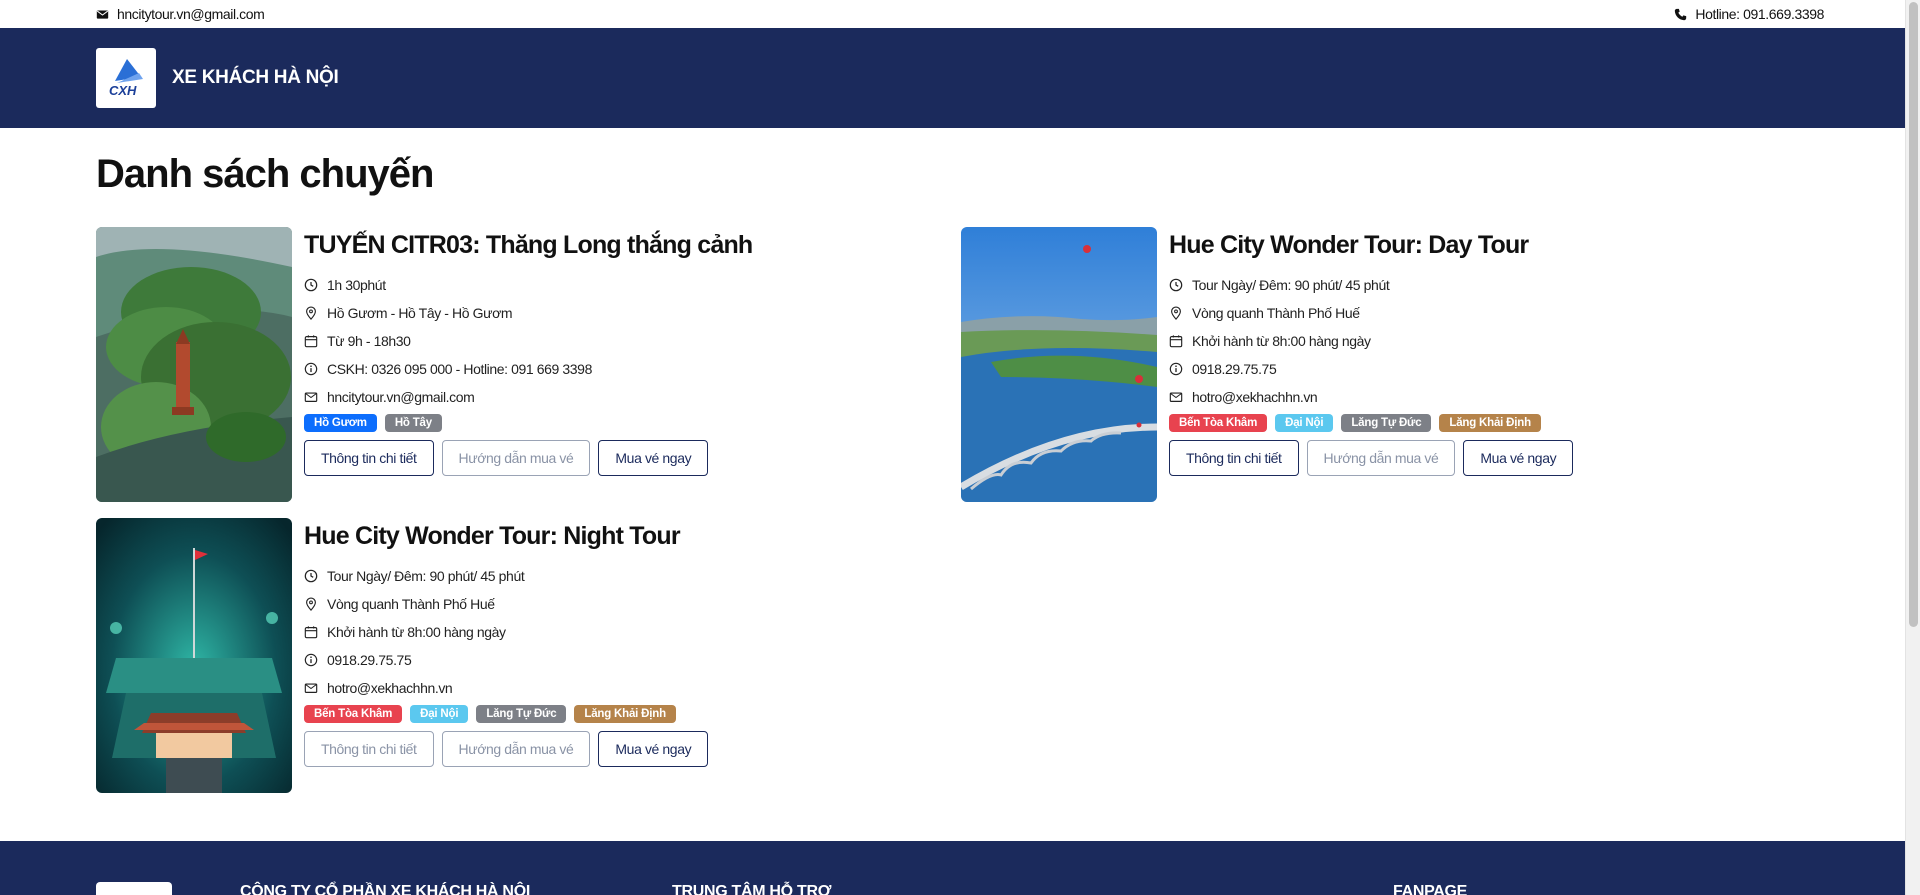 The height and width of the screenshot is (895, 1920). Describe the element at coordinates (1371, 245) in the screenshot. I see `tour-title: Hue City Wonder Tour: Day Tour` at that location.